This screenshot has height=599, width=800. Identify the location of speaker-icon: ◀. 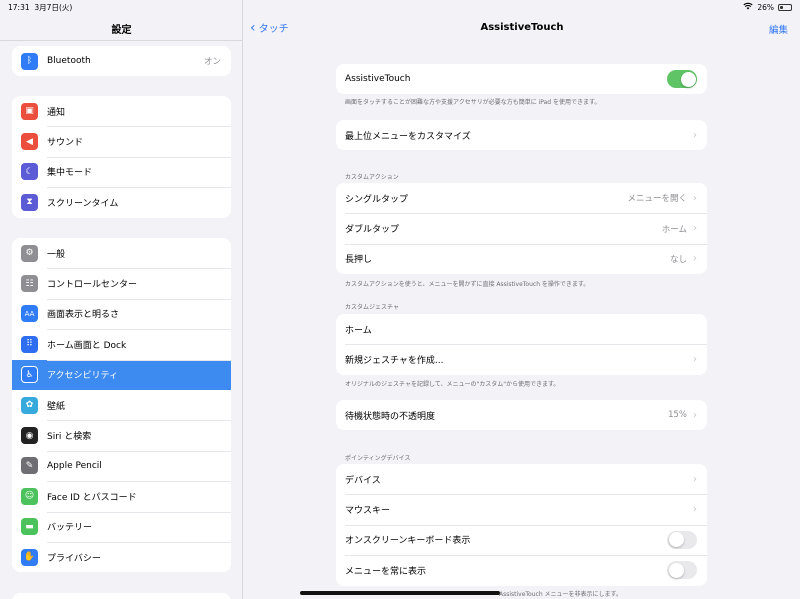
(29, 142).